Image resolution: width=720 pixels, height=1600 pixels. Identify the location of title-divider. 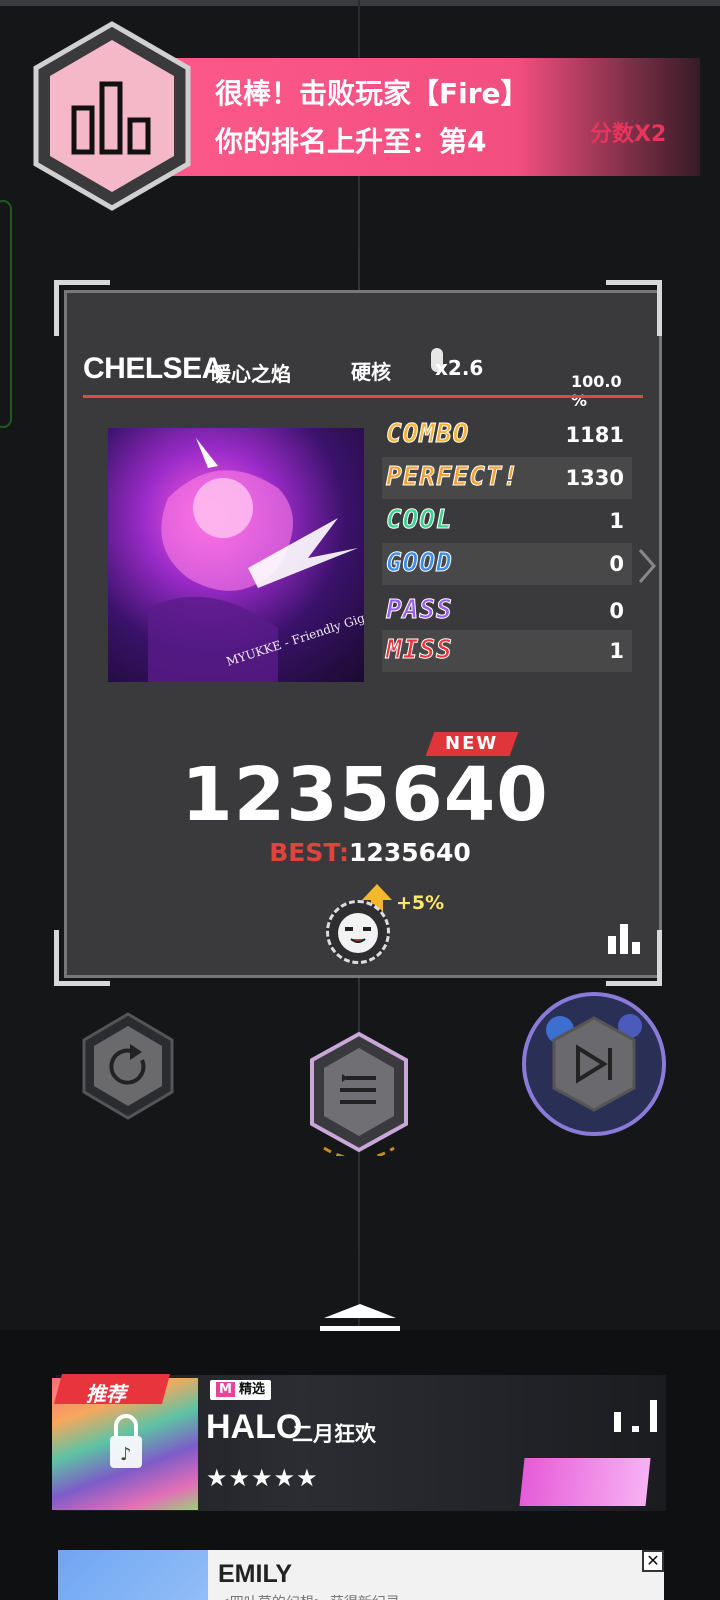
(363, 396).